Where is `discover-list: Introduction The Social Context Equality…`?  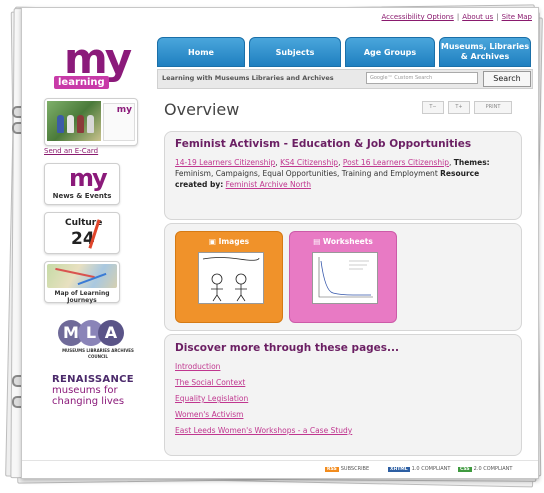
discover-list: Introduction The Social Context Equality… is located at coordinates (263, 402).